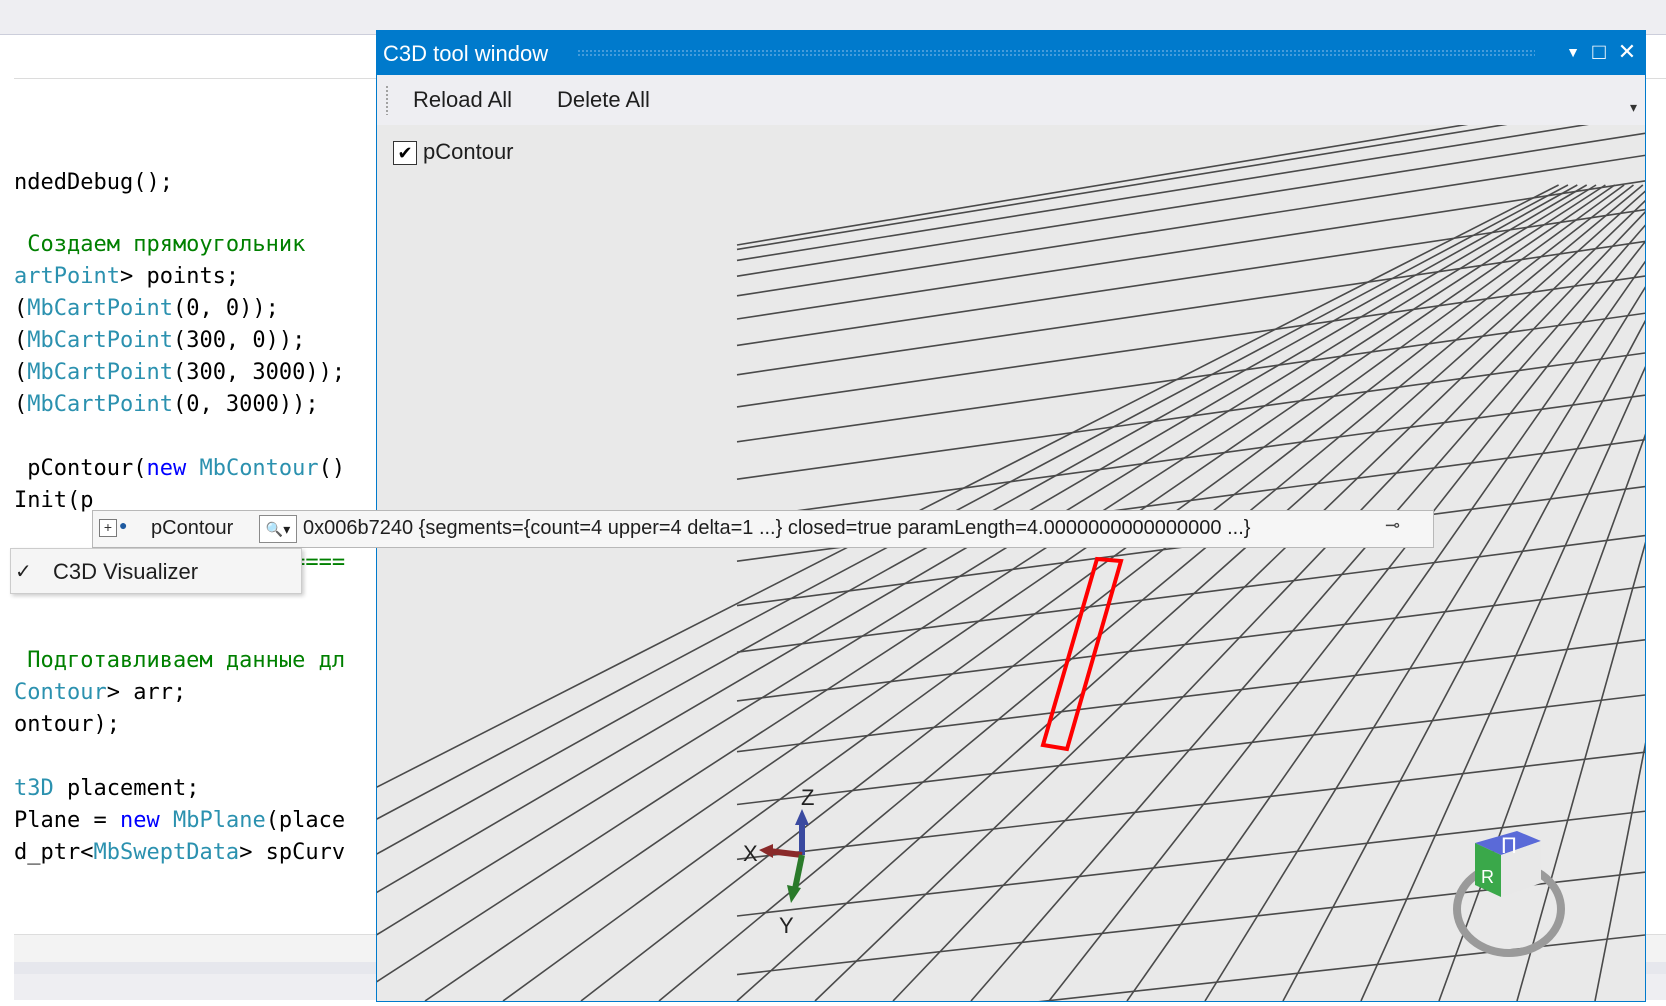  I want to click on code-token: Plane =, so click(67, 820).